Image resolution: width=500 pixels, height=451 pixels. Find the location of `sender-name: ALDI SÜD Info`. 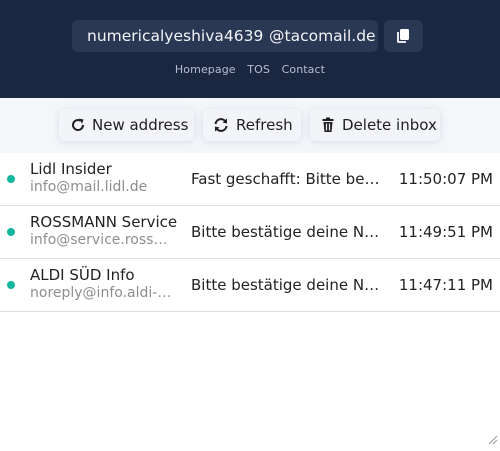

sender-name: ALDI SÜD Info is located at coordinates (82, 275).